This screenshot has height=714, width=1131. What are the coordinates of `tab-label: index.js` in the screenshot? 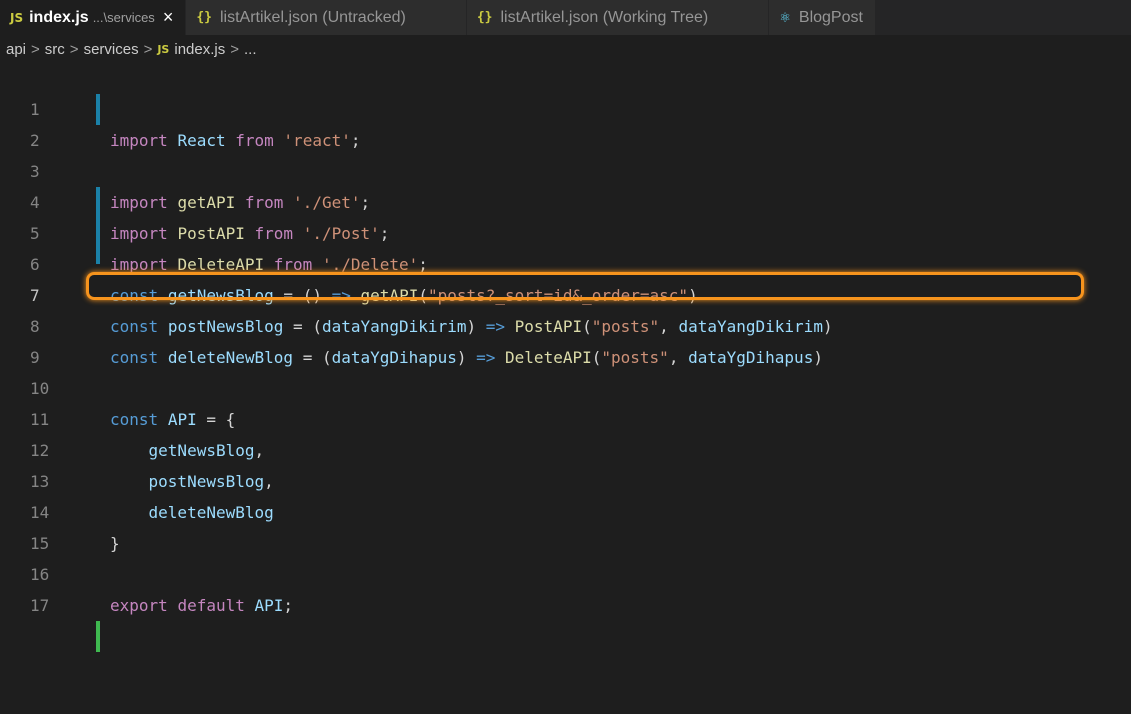 It's located at (59, 17).